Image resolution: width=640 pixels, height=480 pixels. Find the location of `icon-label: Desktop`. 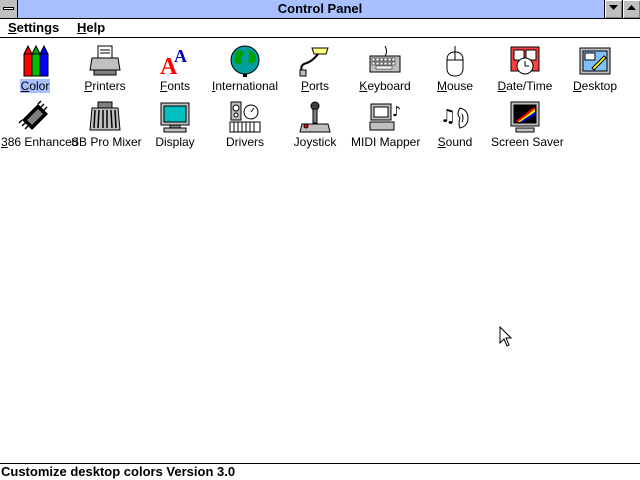

icon-label: Desktop is located at coordinates (595, 86).